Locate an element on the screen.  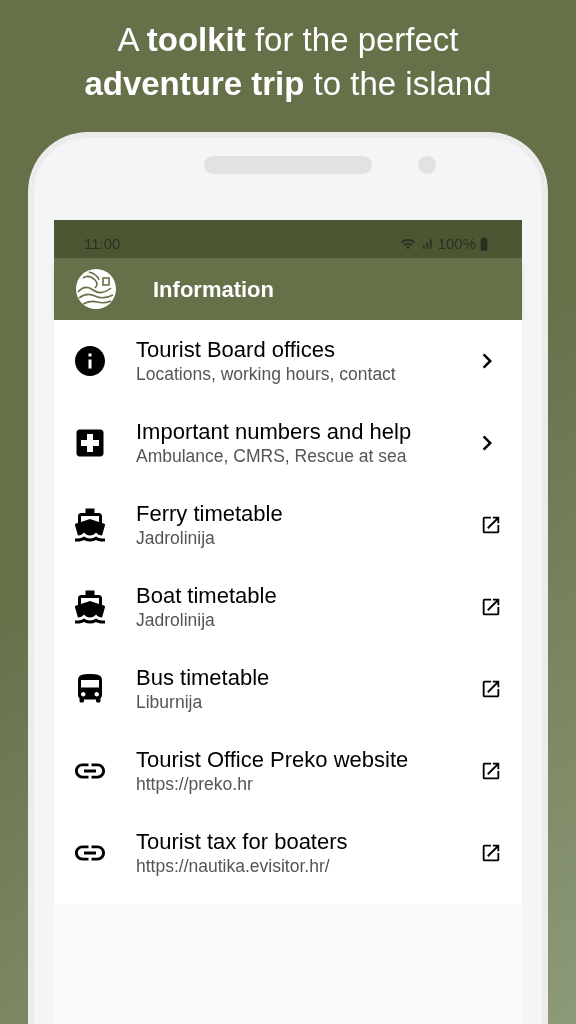
list-item: Ferry timetable Jadrolinija is located at coordinates (288, 525).